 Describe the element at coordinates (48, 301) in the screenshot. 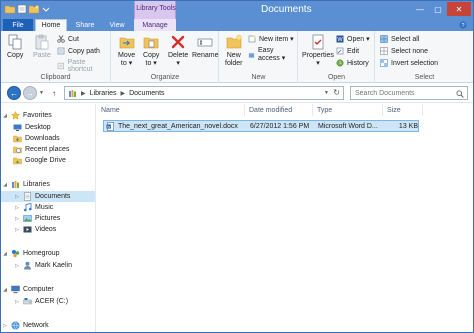

I see `nav-acer-c: ▷ ACER (C:)` at that location.